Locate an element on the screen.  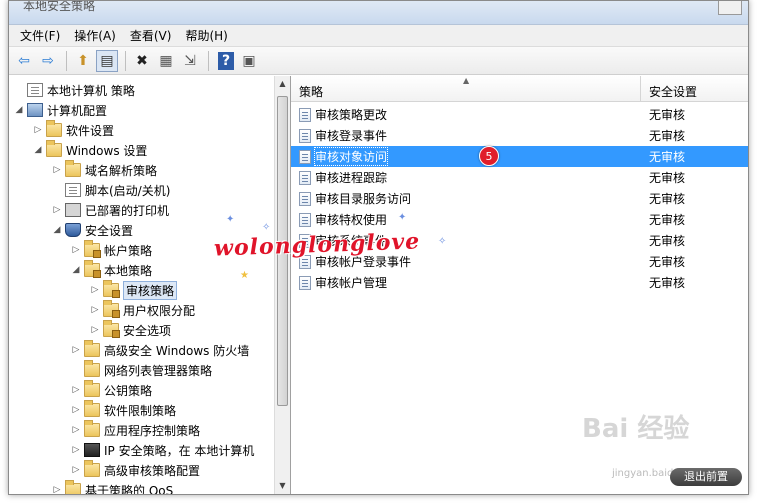
tree-item: ▷ 高级安全 Windows 防火墙 is located at coordinates (141, 350).